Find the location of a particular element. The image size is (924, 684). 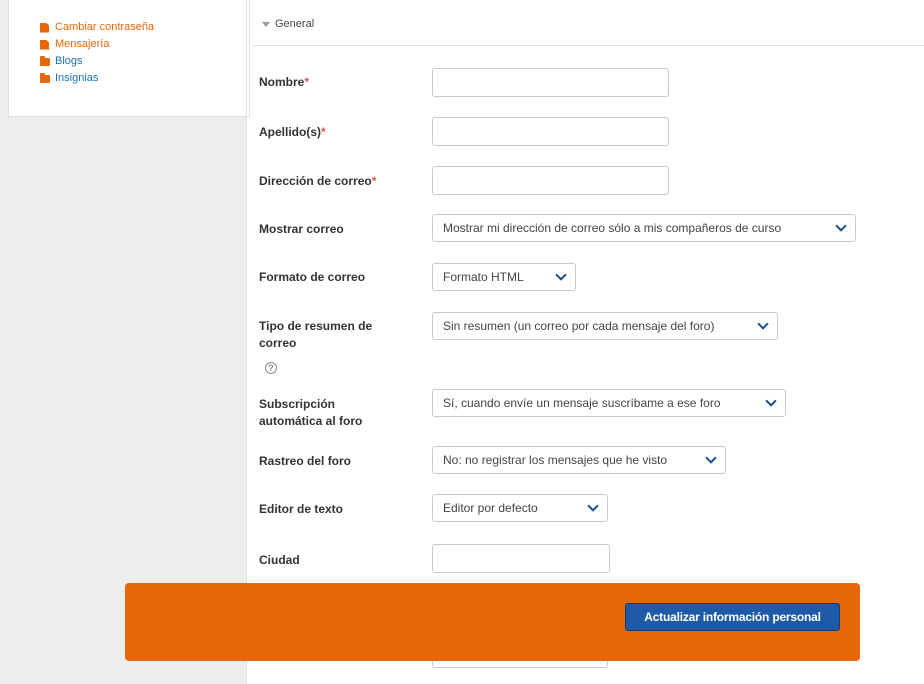

sidebar-item-label: Cambiar contraseña is located at coordinates (104, 27).